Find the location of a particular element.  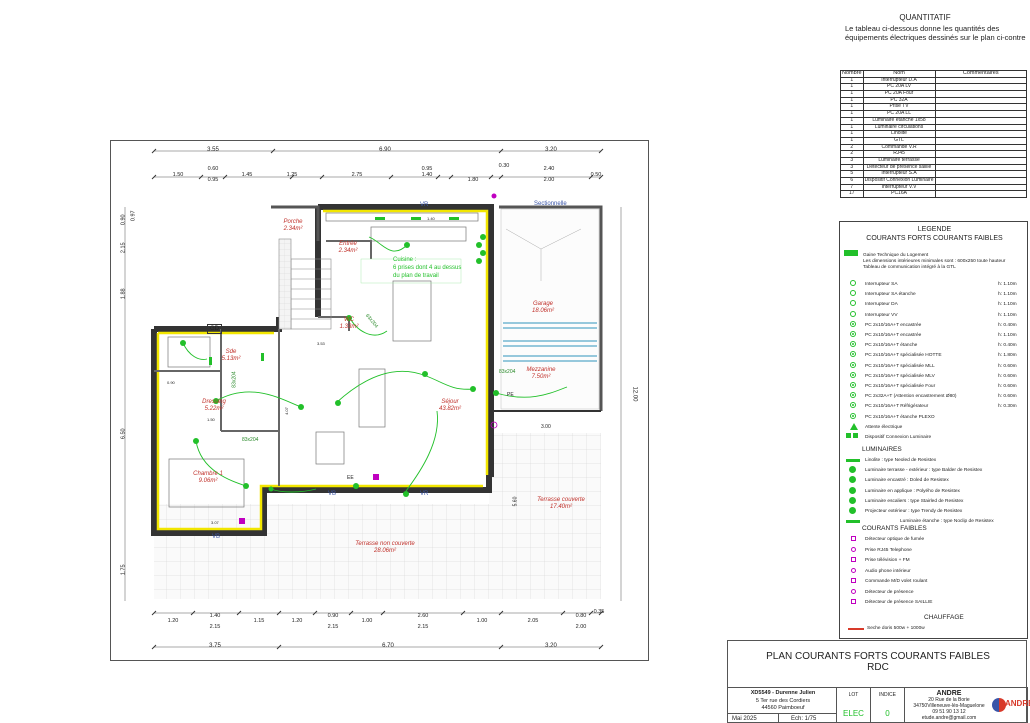

room-area: 5.22m² is located at coordinates (214, 409).